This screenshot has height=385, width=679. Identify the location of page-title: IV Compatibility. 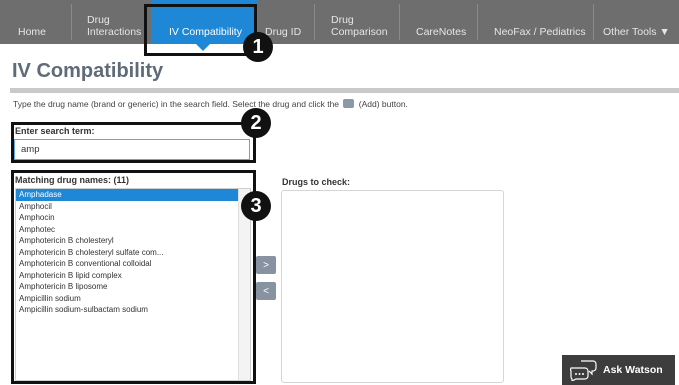
(88, 71).